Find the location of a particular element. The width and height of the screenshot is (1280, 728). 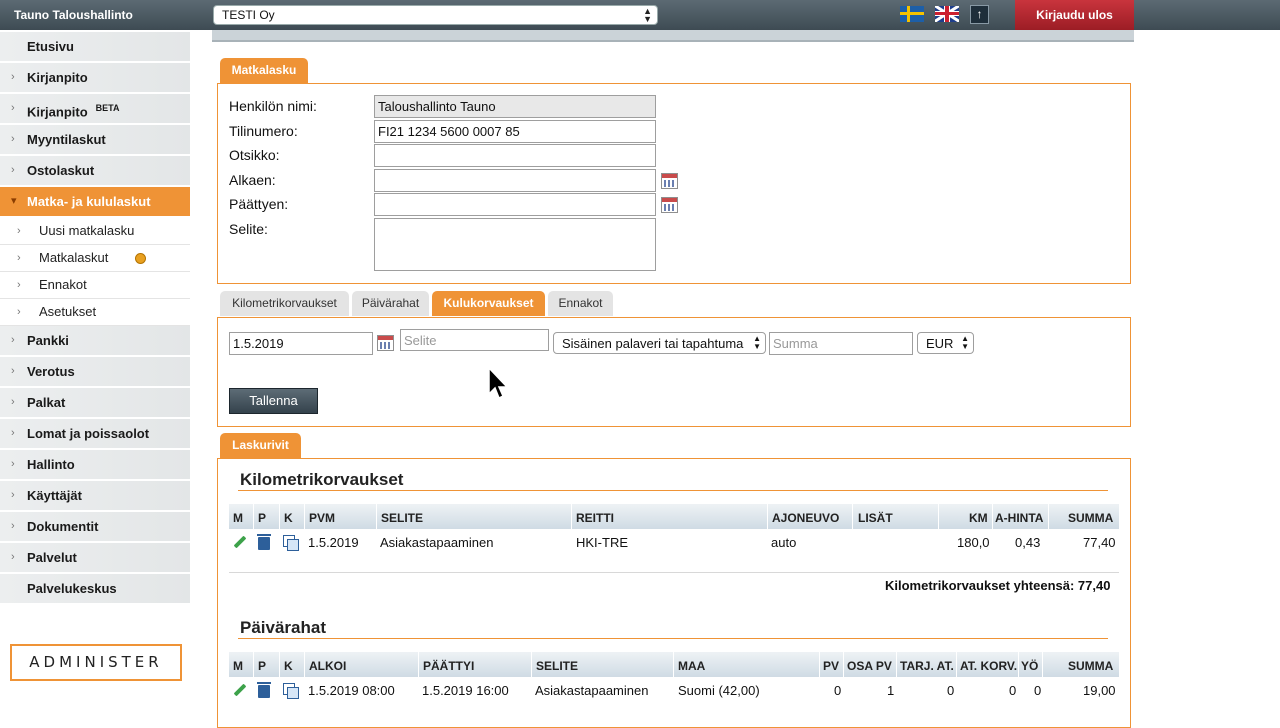

beta-badge: BETA is located at coordinates (107, 108).